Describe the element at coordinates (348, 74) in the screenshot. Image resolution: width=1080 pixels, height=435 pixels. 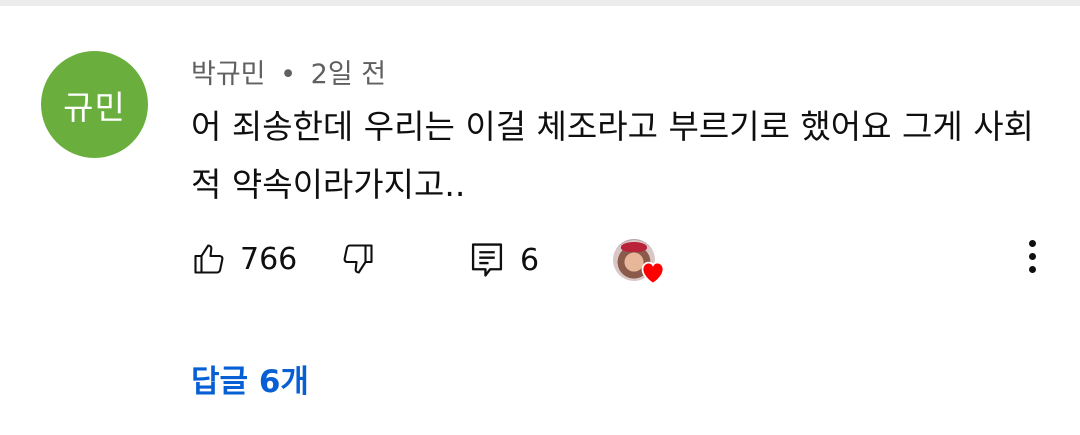
I see `comment-time: 2일 전` at that location.